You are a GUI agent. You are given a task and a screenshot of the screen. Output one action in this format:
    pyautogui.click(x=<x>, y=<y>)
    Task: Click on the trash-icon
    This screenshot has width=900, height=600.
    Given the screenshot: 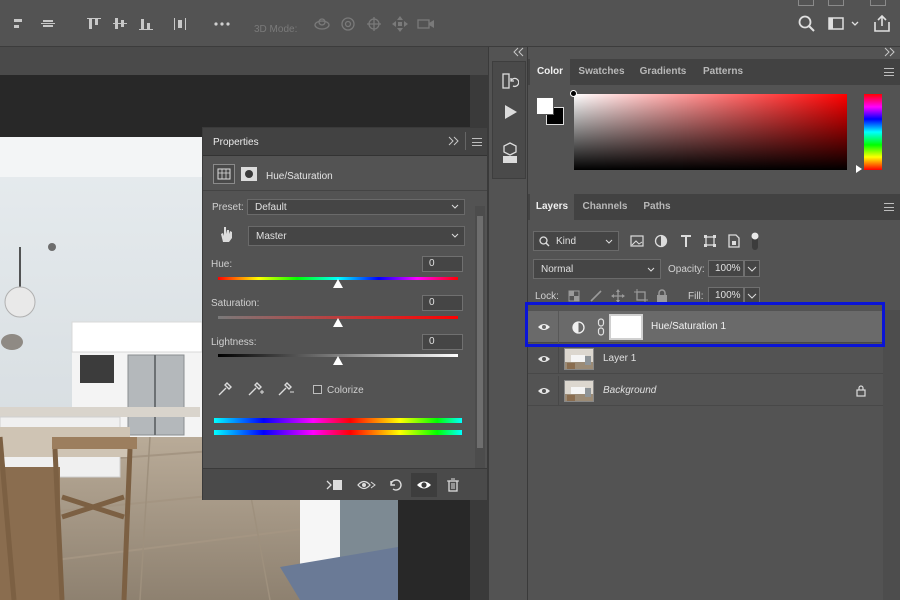 What is the action you would take?
    pyautogui.click(x=453, y=485)
    